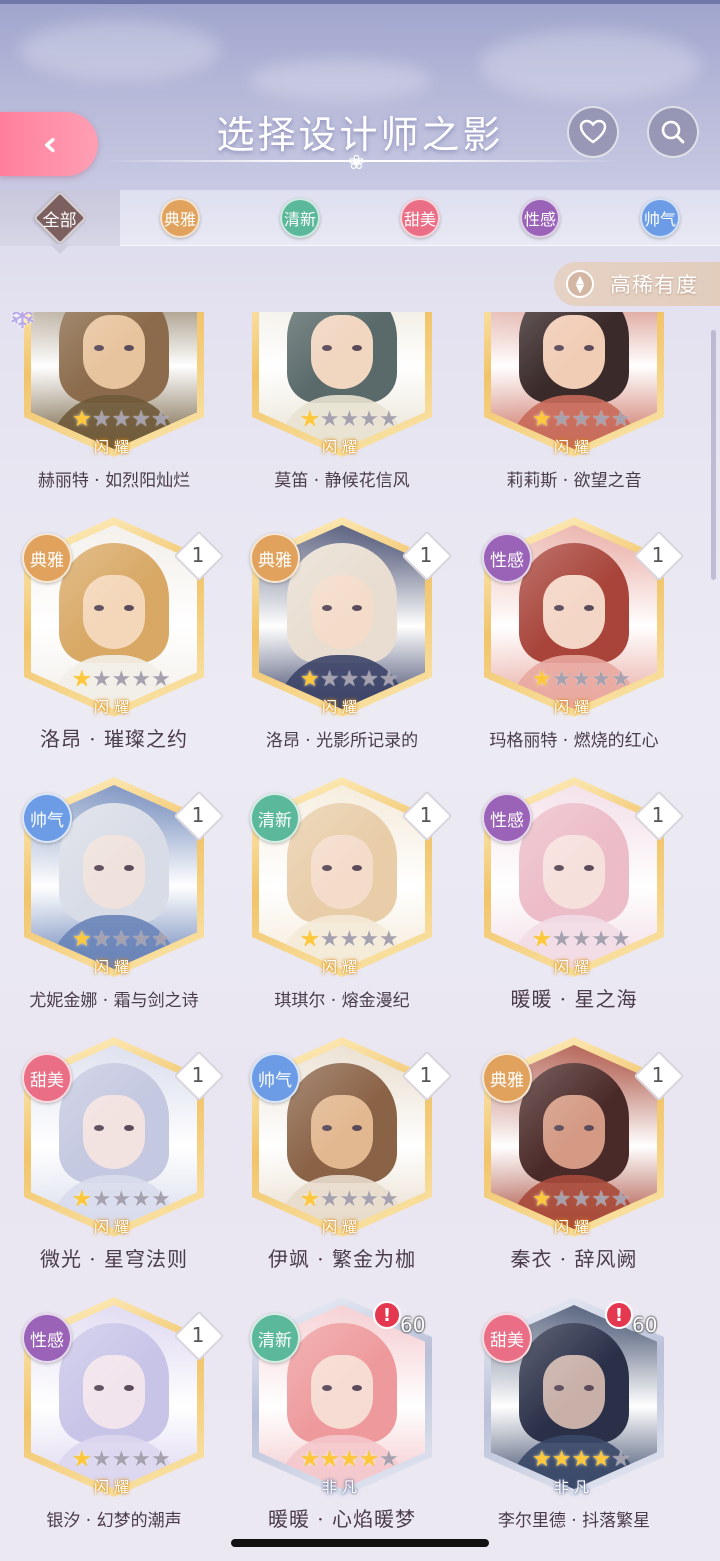 The image size is (720, 1561). Describe the element at coordinates (574, 741) in the screenshot. I see `designer-name: 玛格丽特 · 燃烧的红心` at that location.